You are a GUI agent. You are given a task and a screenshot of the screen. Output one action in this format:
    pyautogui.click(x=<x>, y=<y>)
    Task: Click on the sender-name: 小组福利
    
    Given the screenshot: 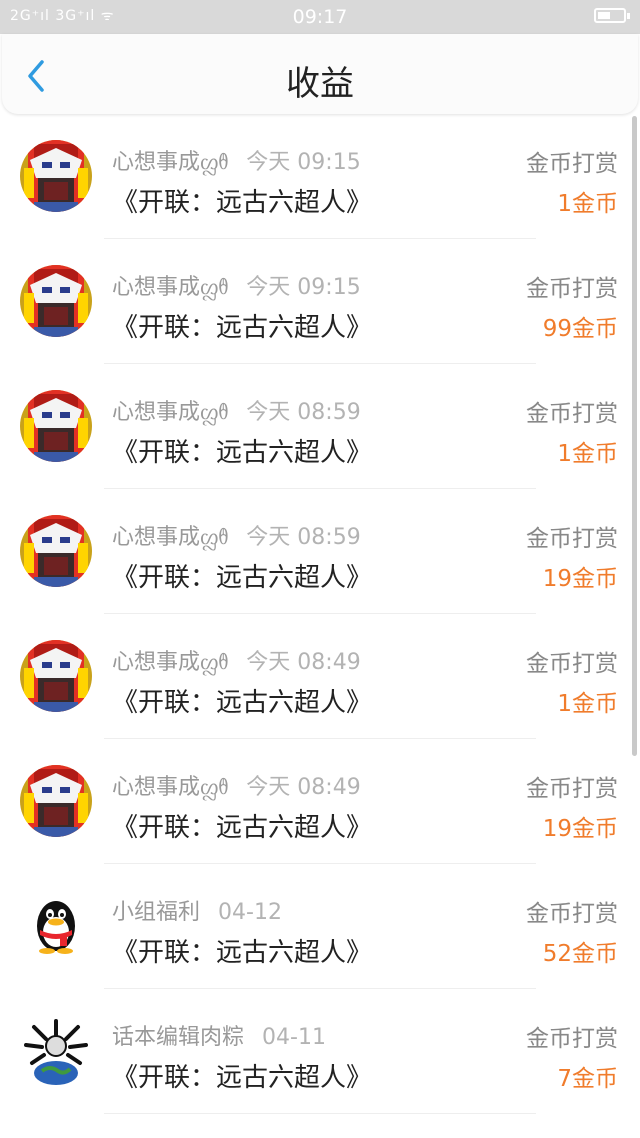 What is the action you would take?
    pyautogui.click(x=156, y=912)
    